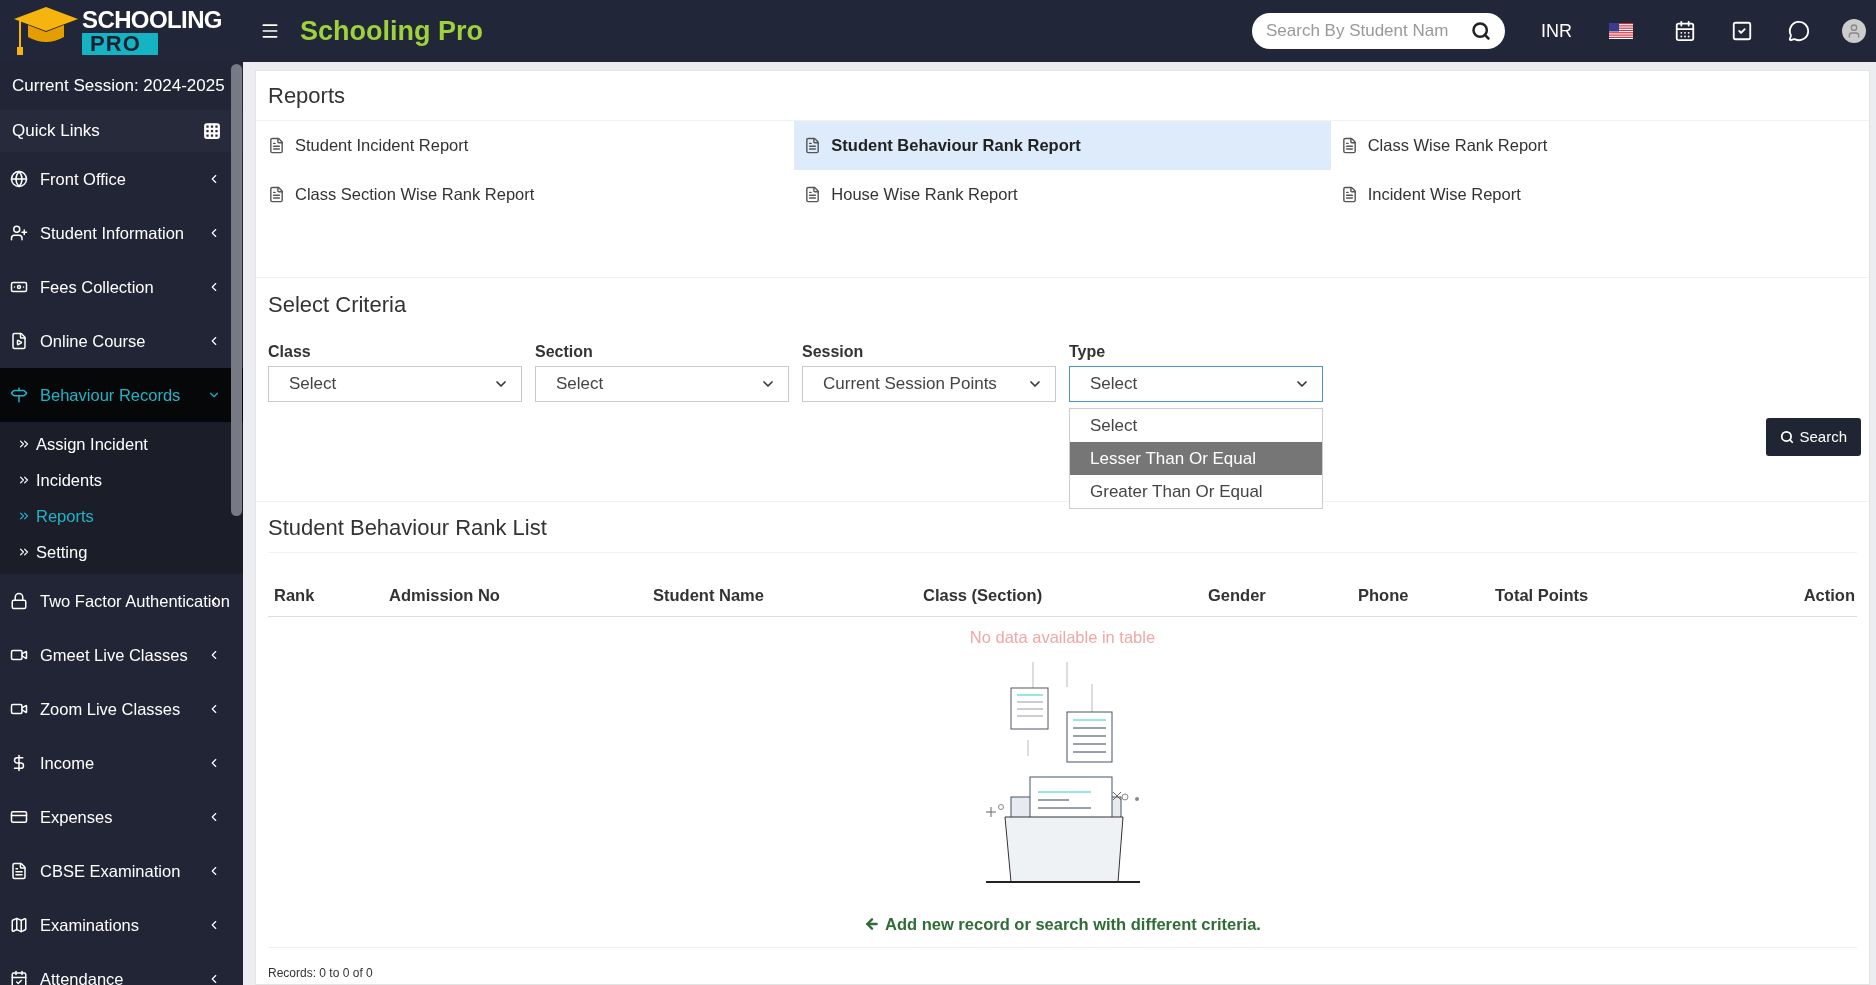 The image size is (1876, 985). I want to click on sidebar-item: CBSE Examination, so click(121, 871).